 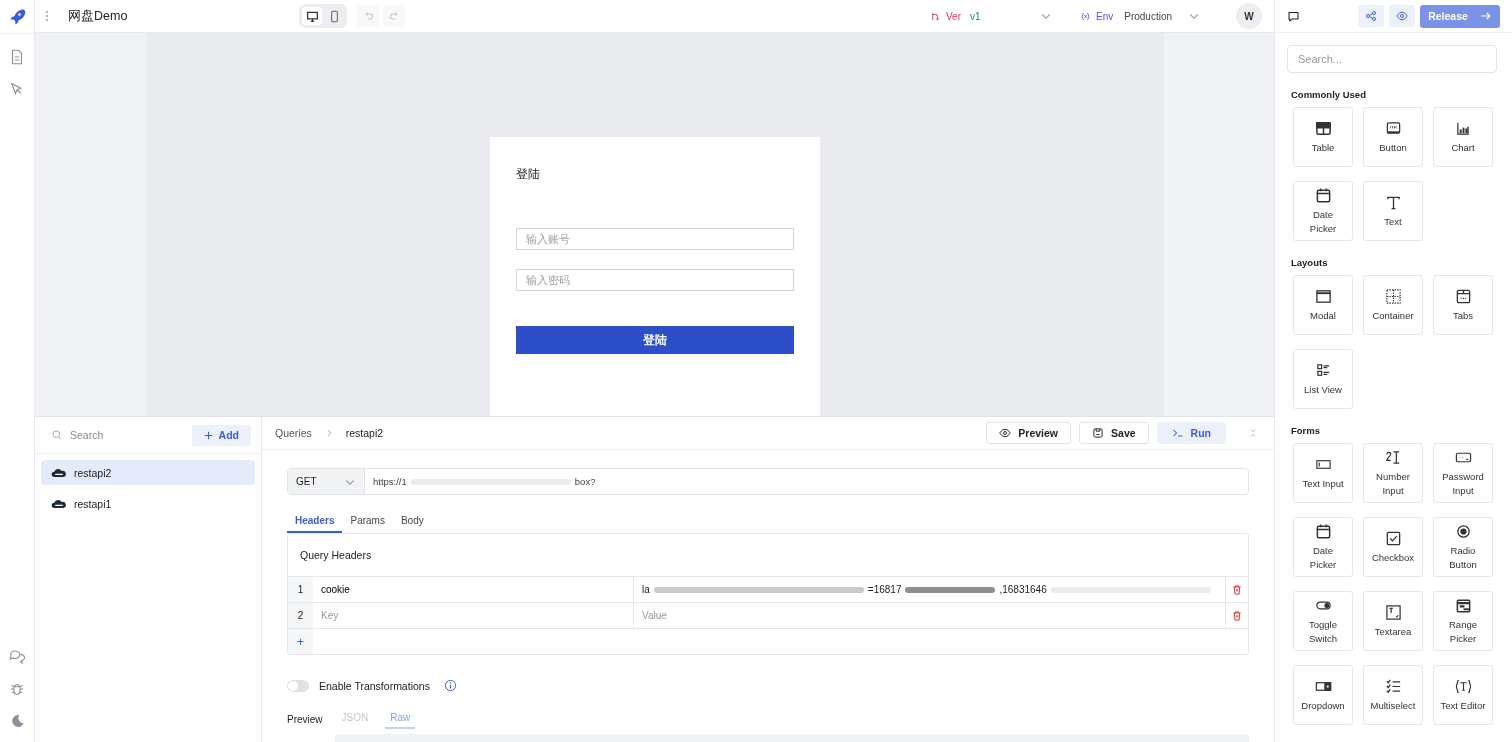 I want to click on widget-tile: Button, so click(x=1393, y=137).